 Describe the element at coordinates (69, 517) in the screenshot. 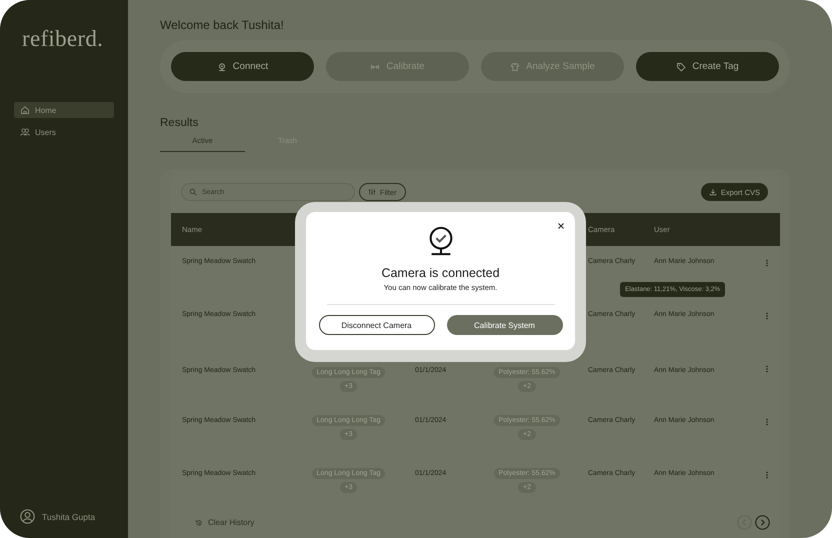

I see `user-name: Tushita Gupta` at that location.